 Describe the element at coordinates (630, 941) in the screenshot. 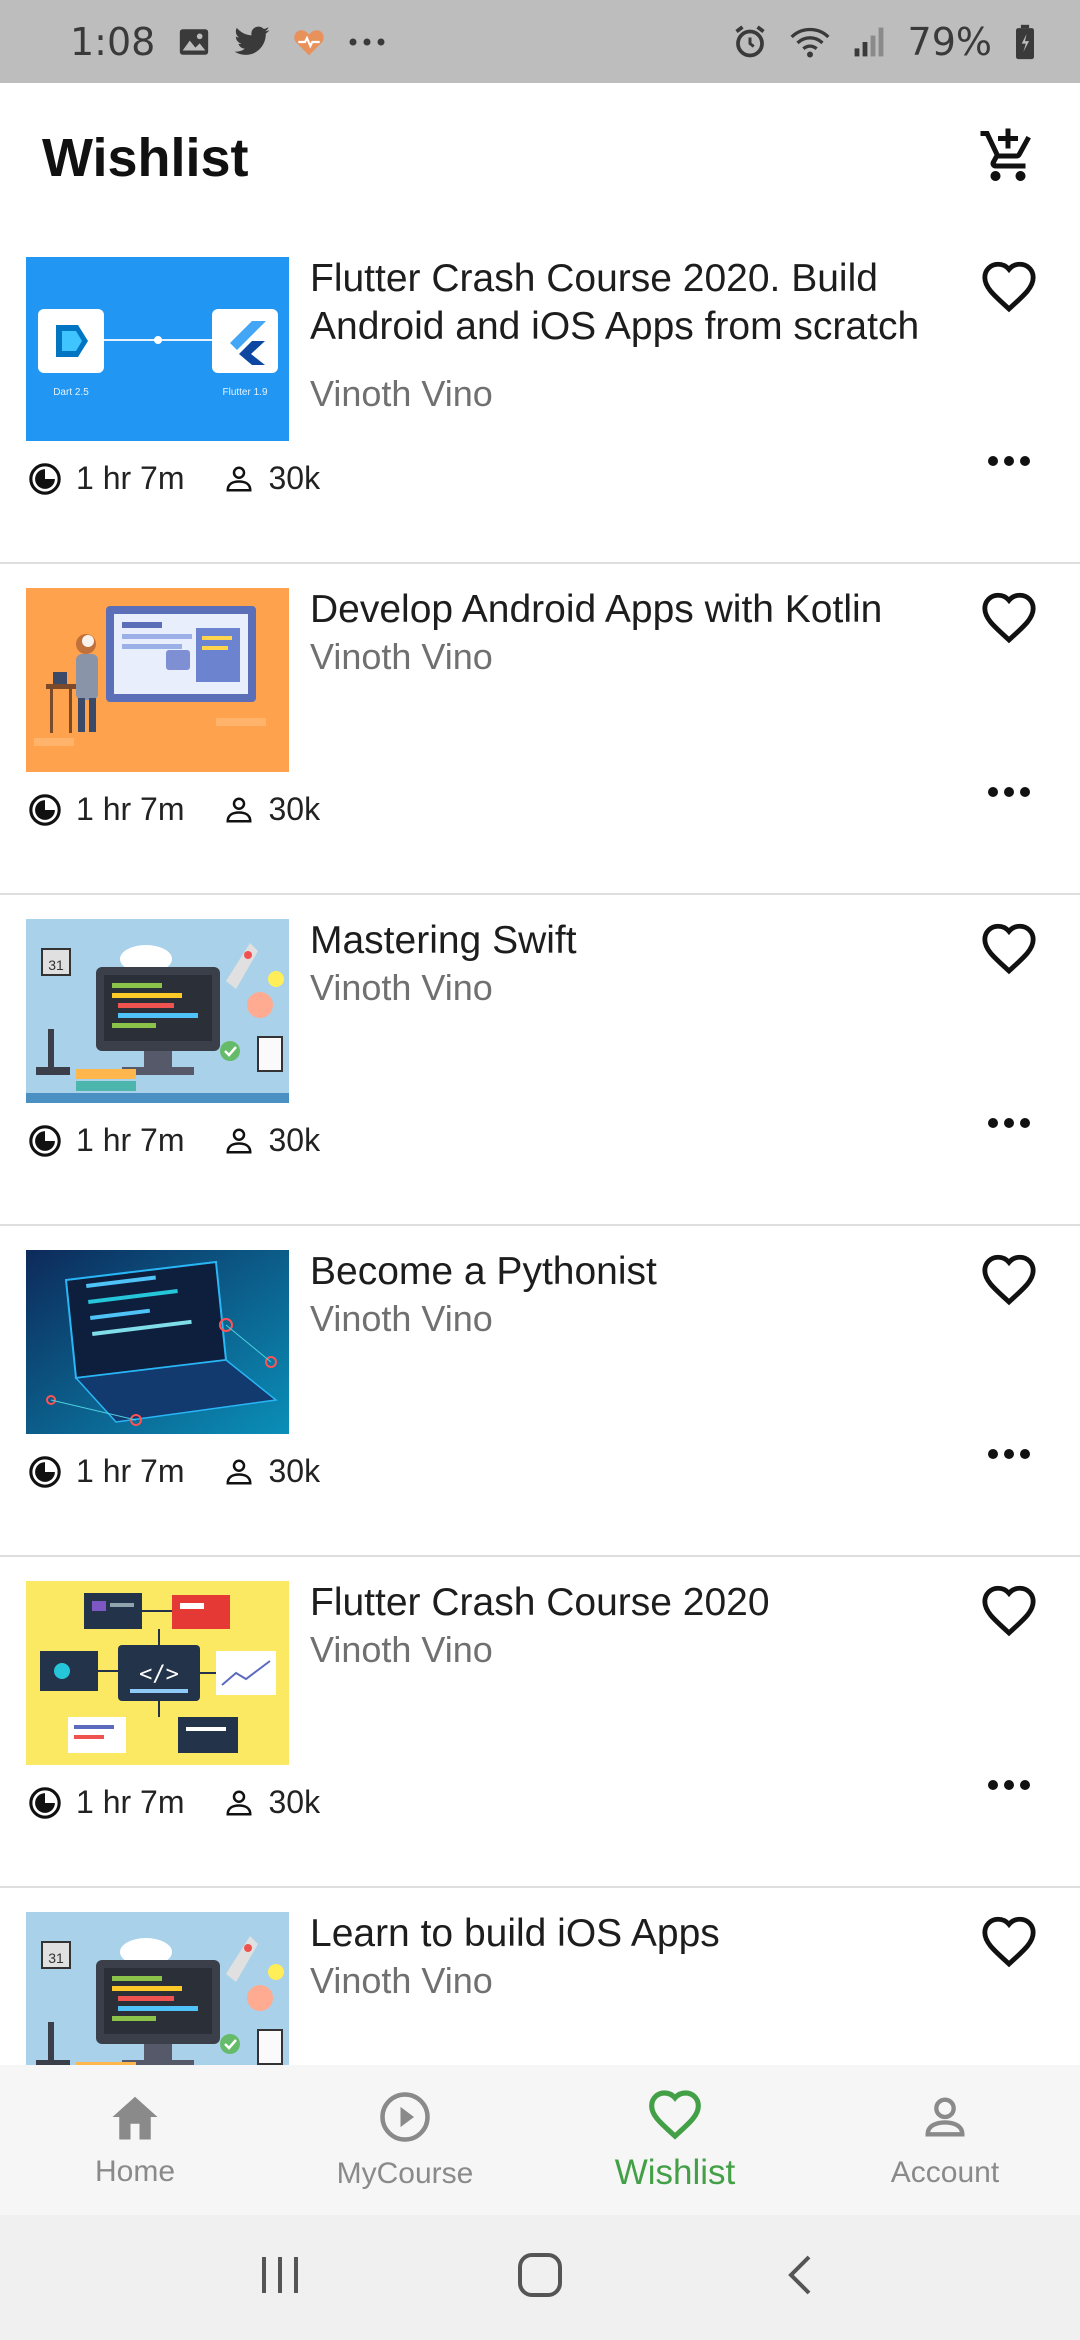

I see `course-title: Mastering Swift` at that location.